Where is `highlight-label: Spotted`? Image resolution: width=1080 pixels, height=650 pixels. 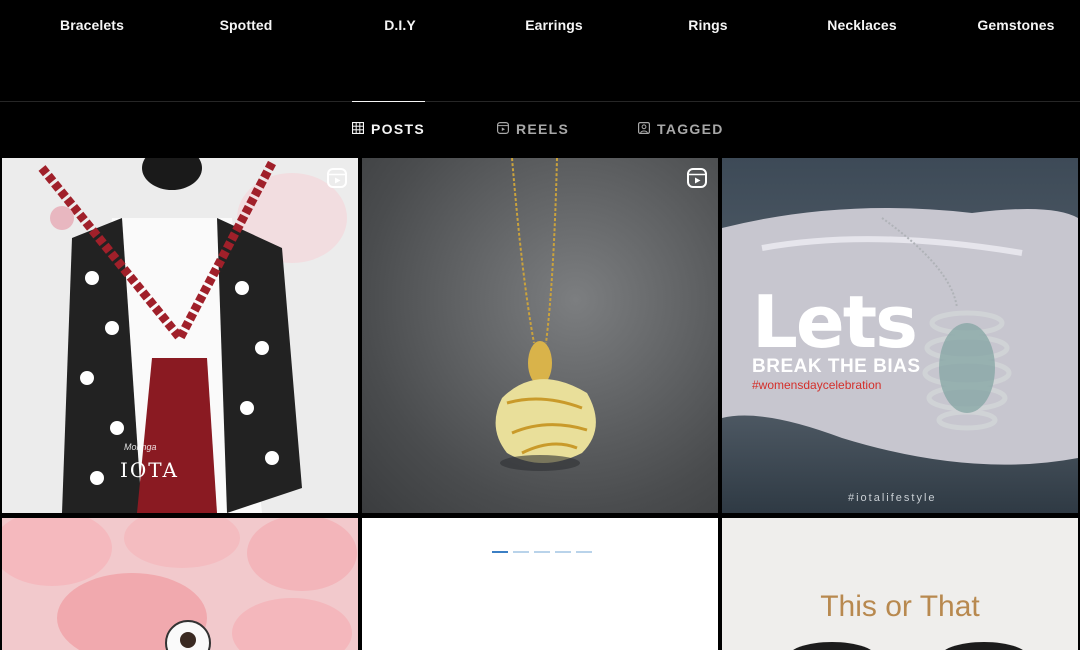 highlight-label: Spotted is located at coordinates (246, 25).